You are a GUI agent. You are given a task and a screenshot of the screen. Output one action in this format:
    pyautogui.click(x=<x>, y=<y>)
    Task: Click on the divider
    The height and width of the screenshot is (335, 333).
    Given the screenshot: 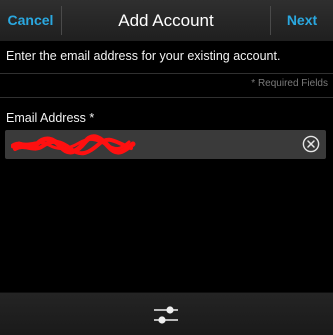 What is the action you would take?
    pyautogui.click(x=166, y=97)
    